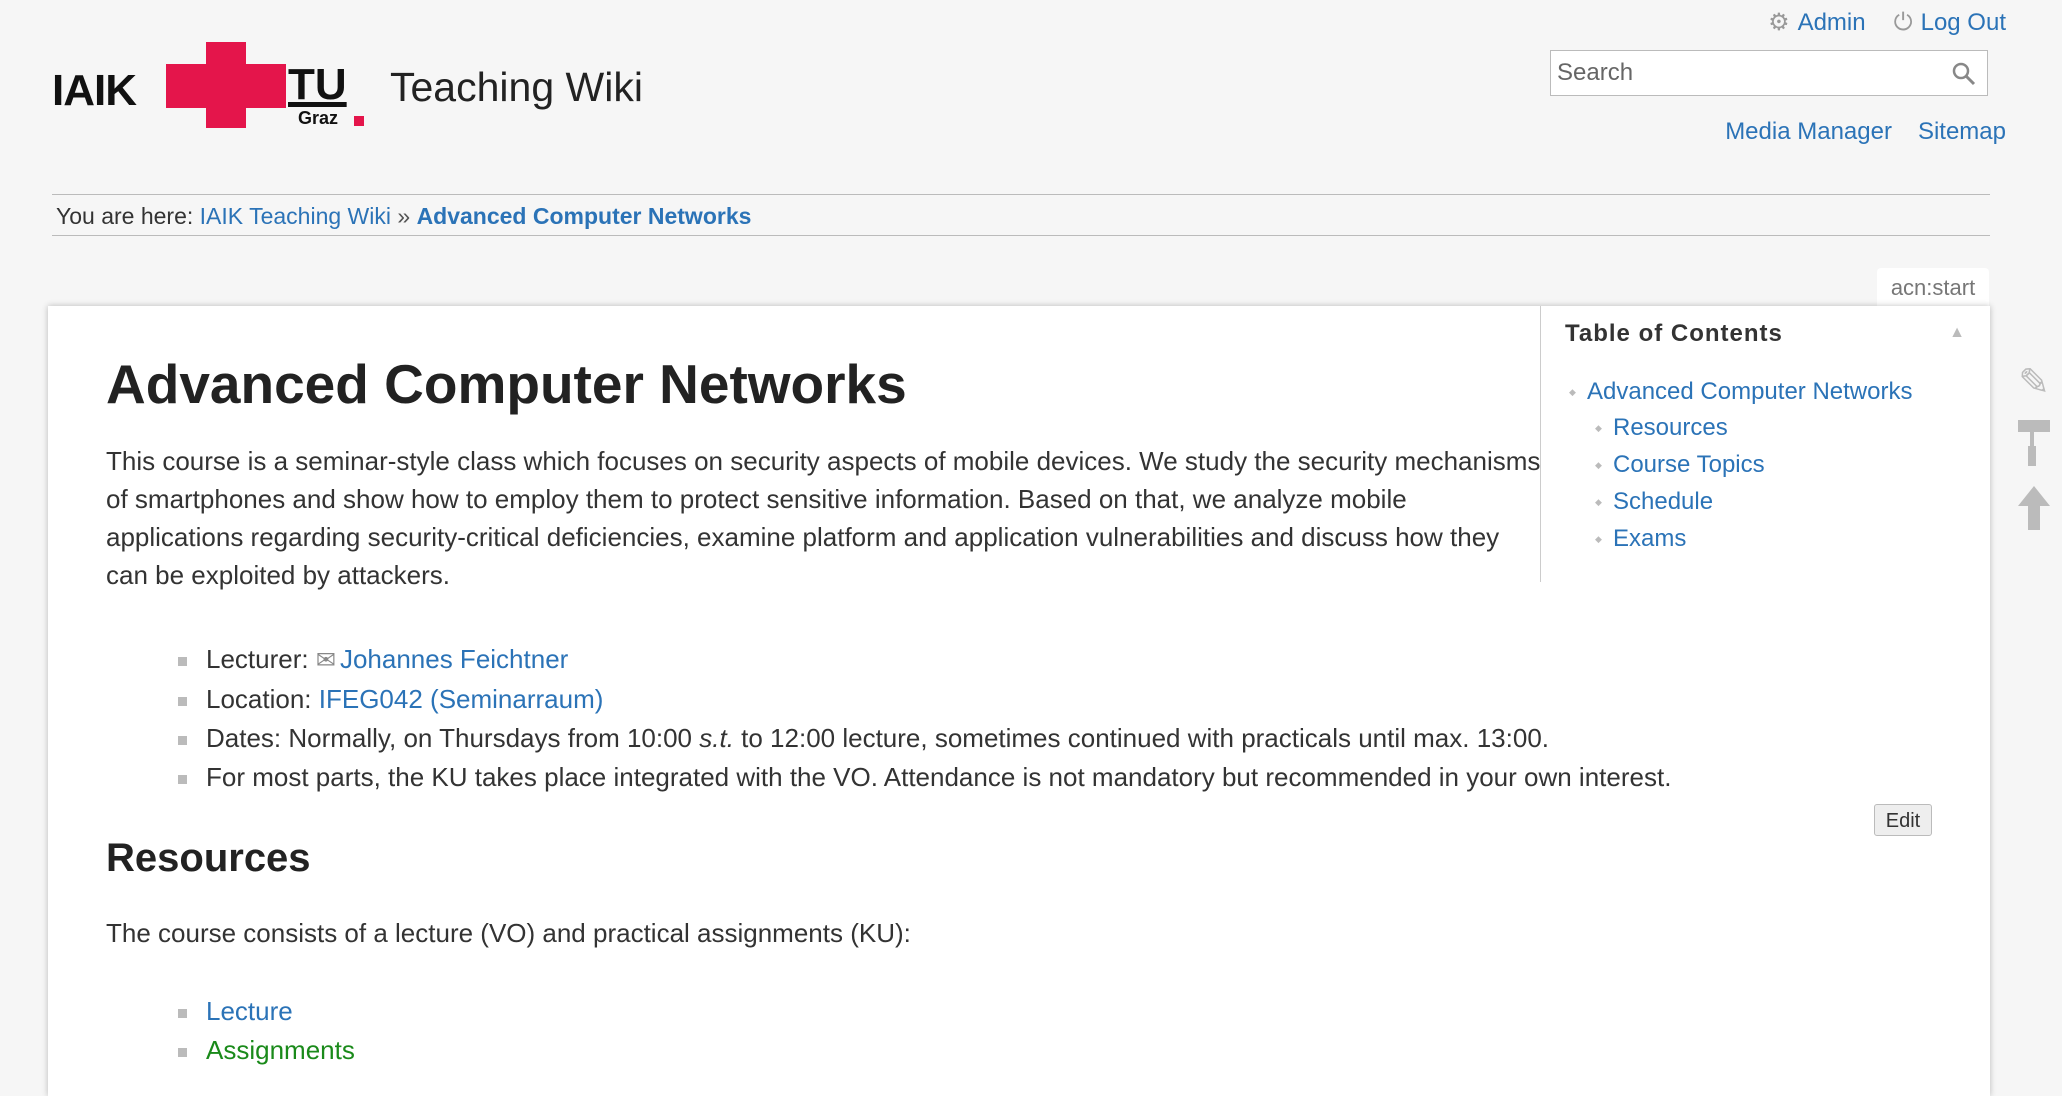 The image size is (2062, 1096). Describe the element at coordinates (1661, 428) in the screenshot. I see `toc-item-resources: Resources` at that location.